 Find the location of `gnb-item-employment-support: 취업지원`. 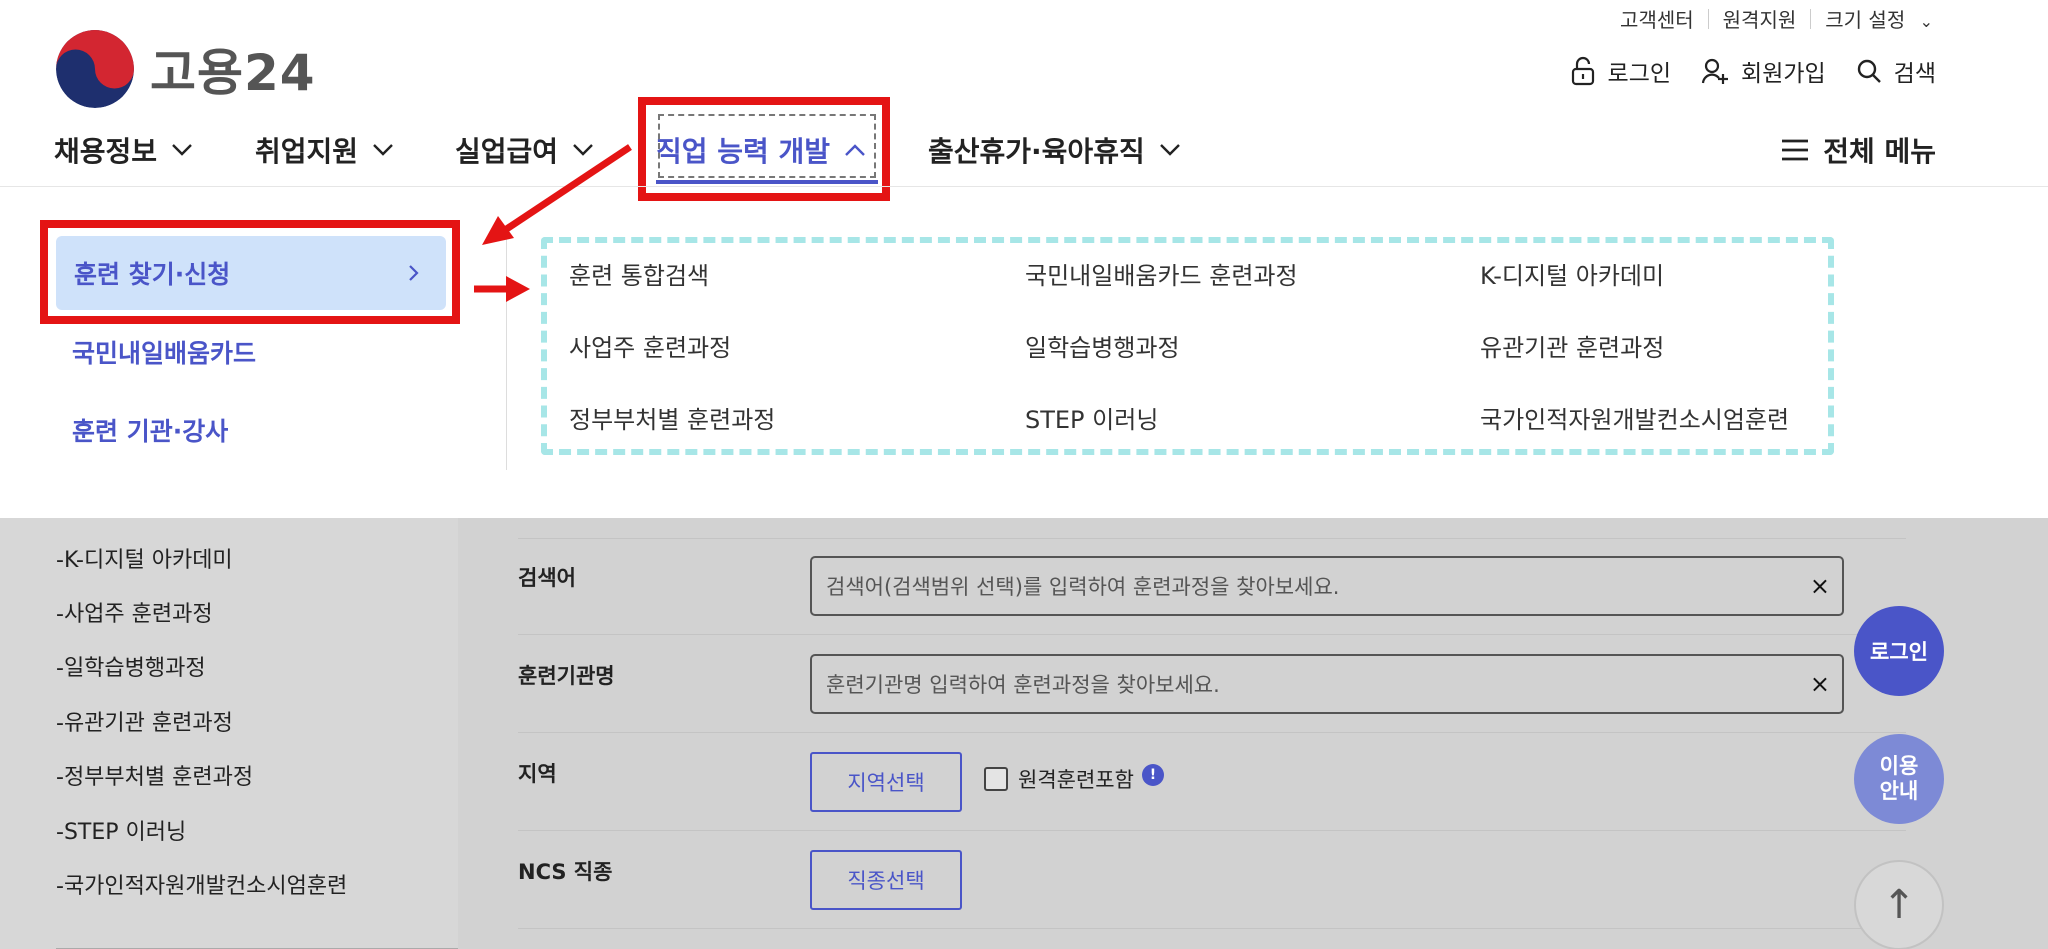

gnb-item-employment-support: 취업지원 is located at coordinates (355, 150).